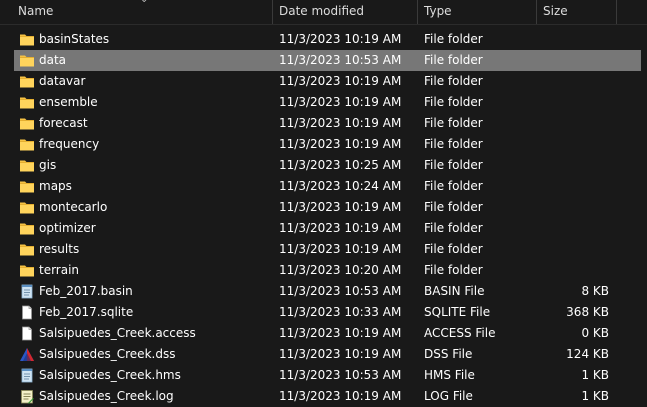 The width and height of the screenshot is (647, 407). What do you see at coordinates (62, 81) in the screenshot?
I see `file-name: datavar` at bounding box center [62, 81].